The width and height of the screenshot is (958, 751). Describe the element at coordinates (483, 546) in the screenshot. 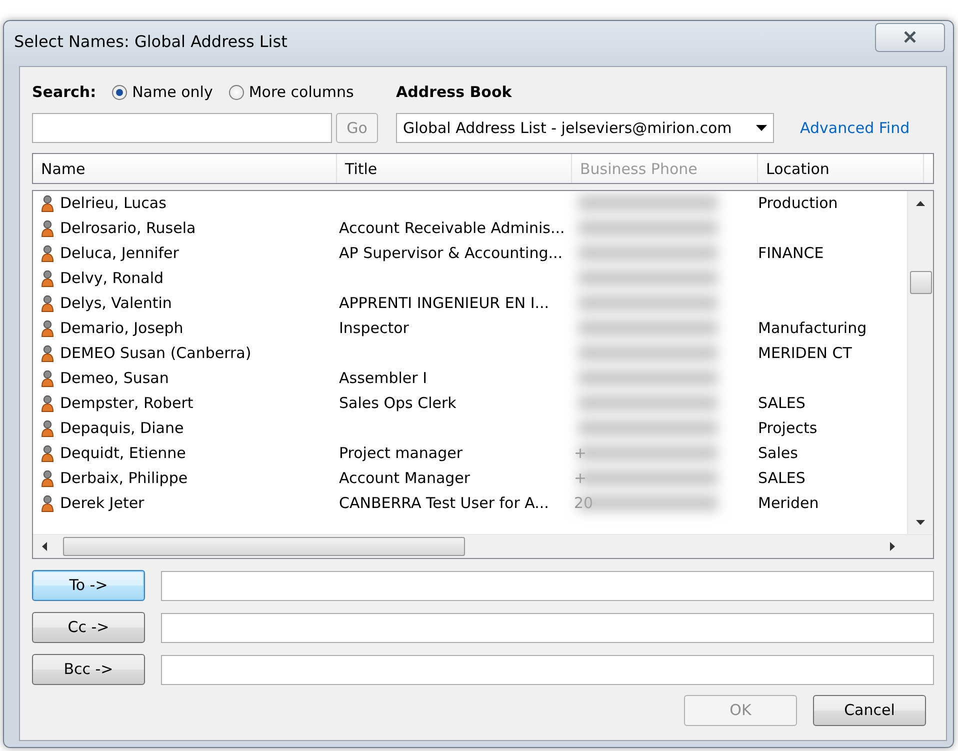

I see `horizontal-scrollbar` at that location.